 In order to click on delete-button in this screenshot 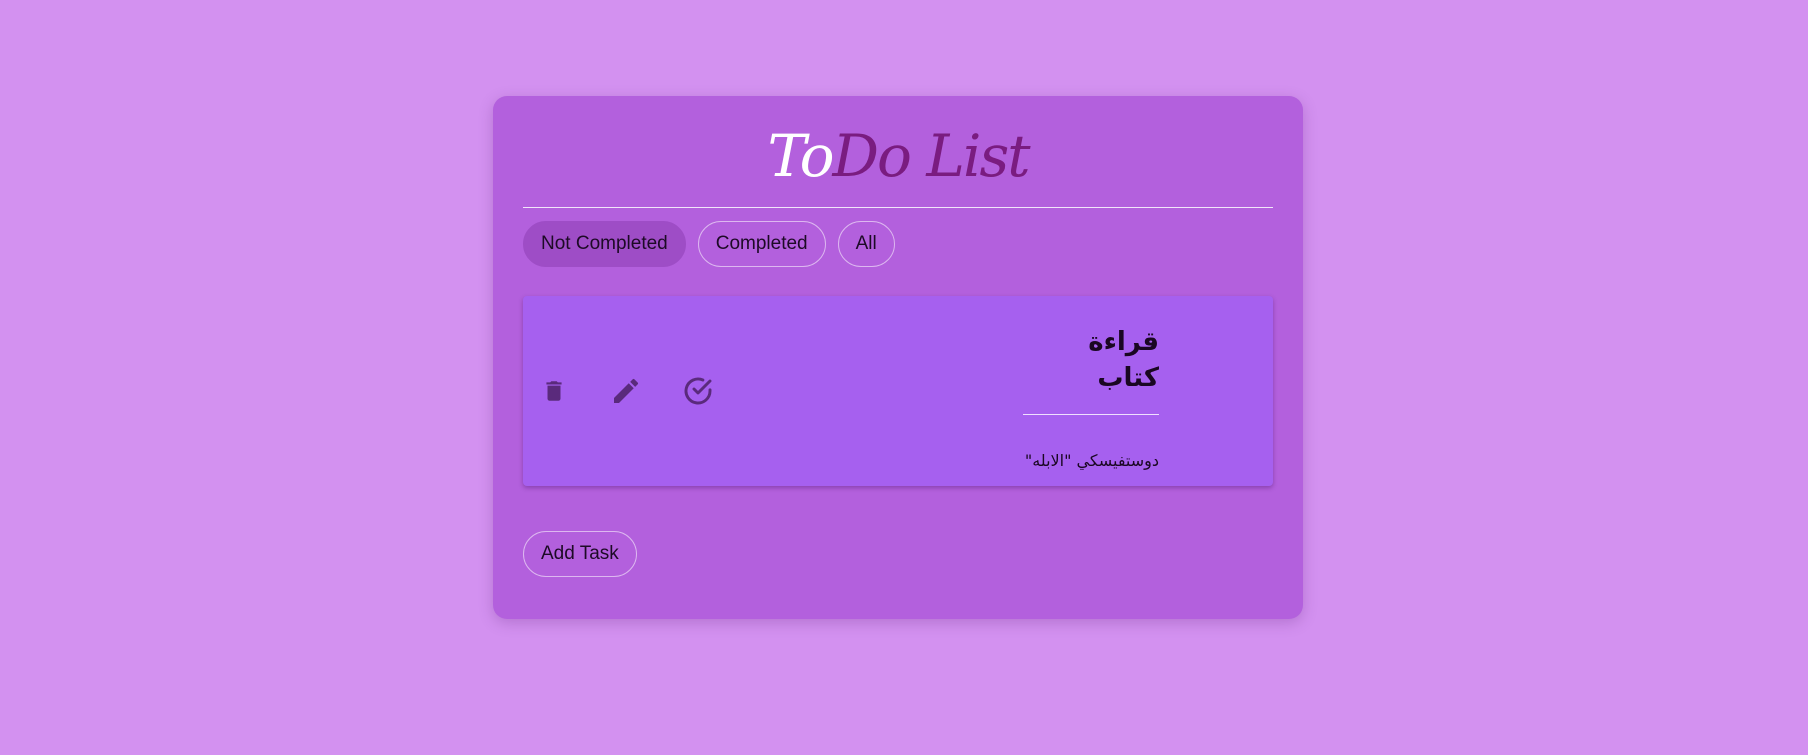, I will do `click(554, 391)`.